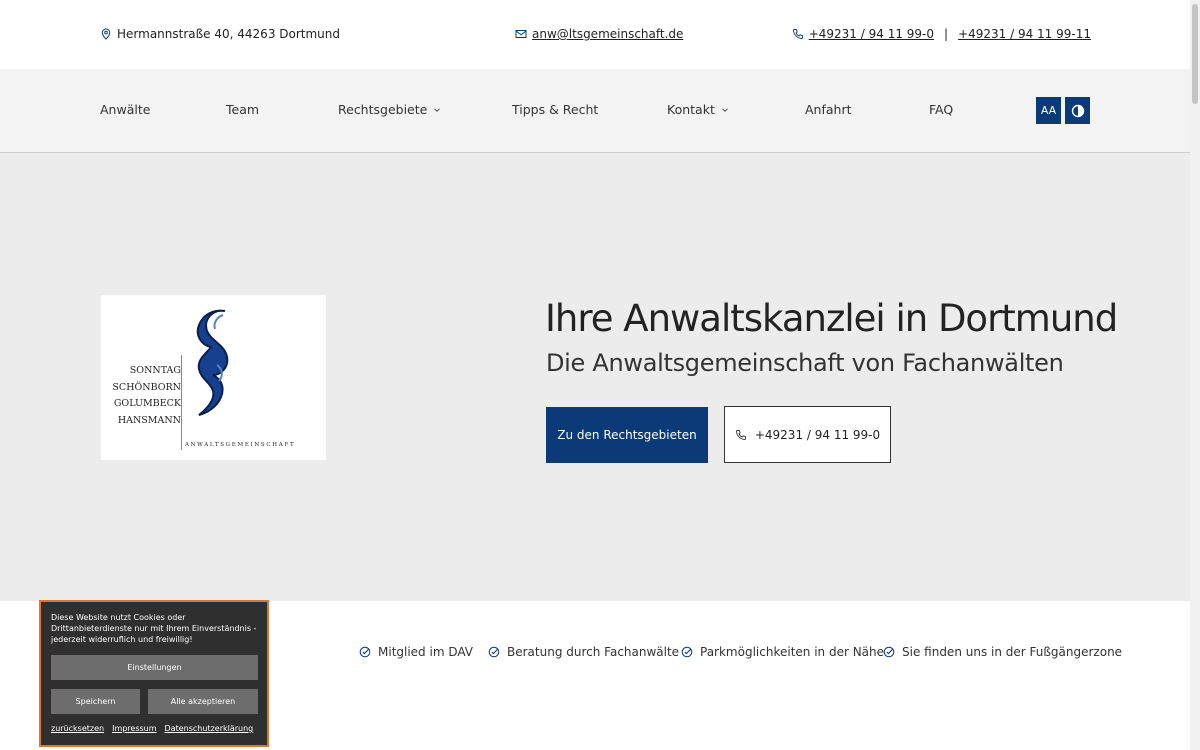 This screenshot has height=750, width=1200. What do you see at coordinates (1002, 652) in the screenshot?
I see `feature-item: Sie finden uns in der Fußgängerzone` at bounding box center [1002, 652].